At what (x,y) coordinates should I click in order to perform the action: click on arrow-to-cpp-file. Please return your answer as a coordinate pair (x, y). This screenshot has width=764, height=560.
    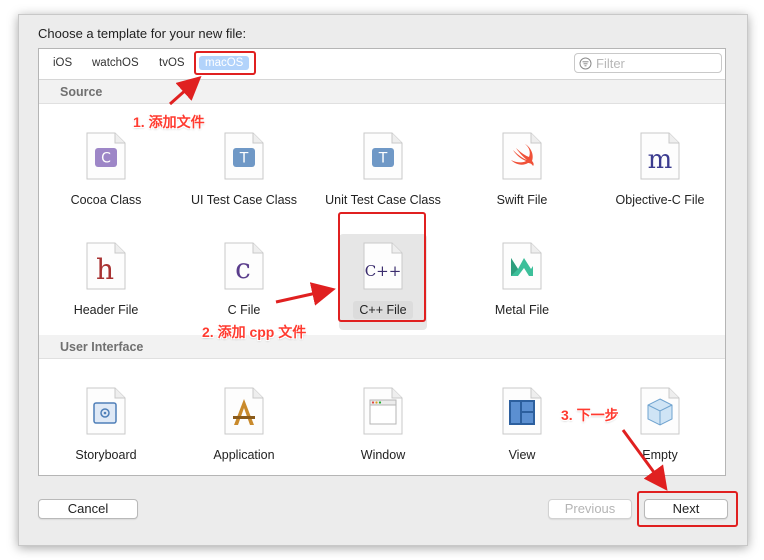
    Looking at the image, I should click on (305, 294).